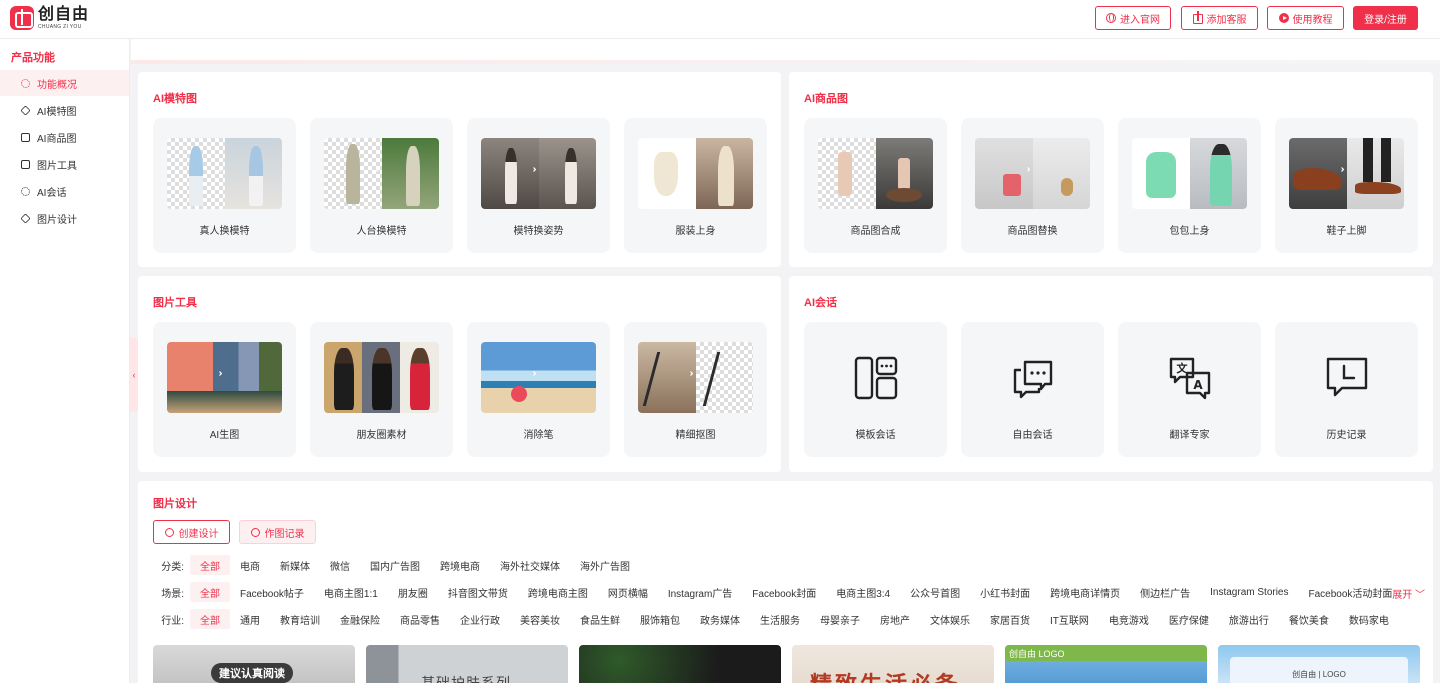 The width and height of the screenshot is (1440, 683). I want to click on template-thumb: 精致生活必备, so click(893, 664).